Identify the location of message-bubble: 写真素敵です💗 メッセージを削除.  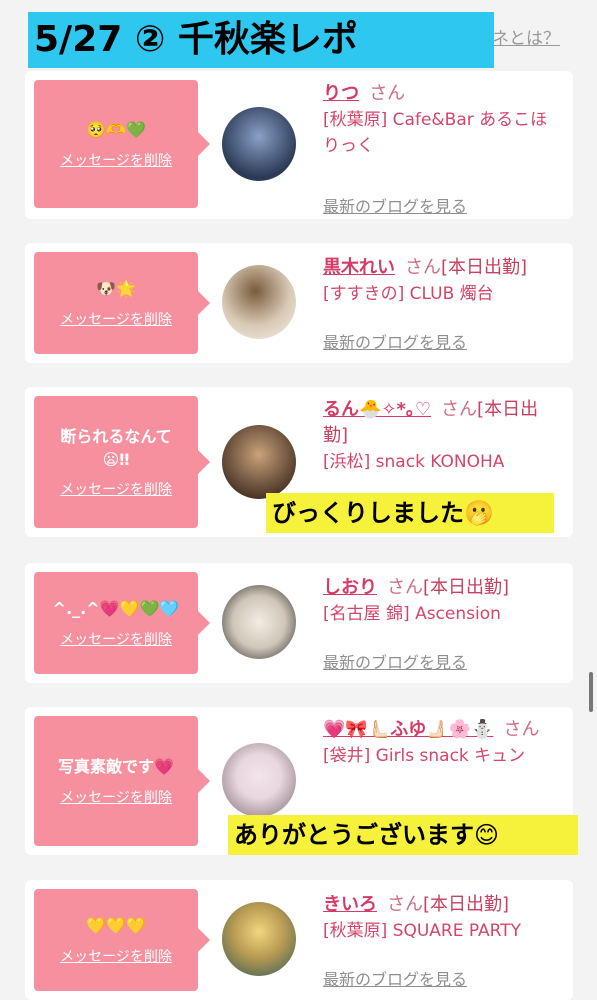
(122, 781).